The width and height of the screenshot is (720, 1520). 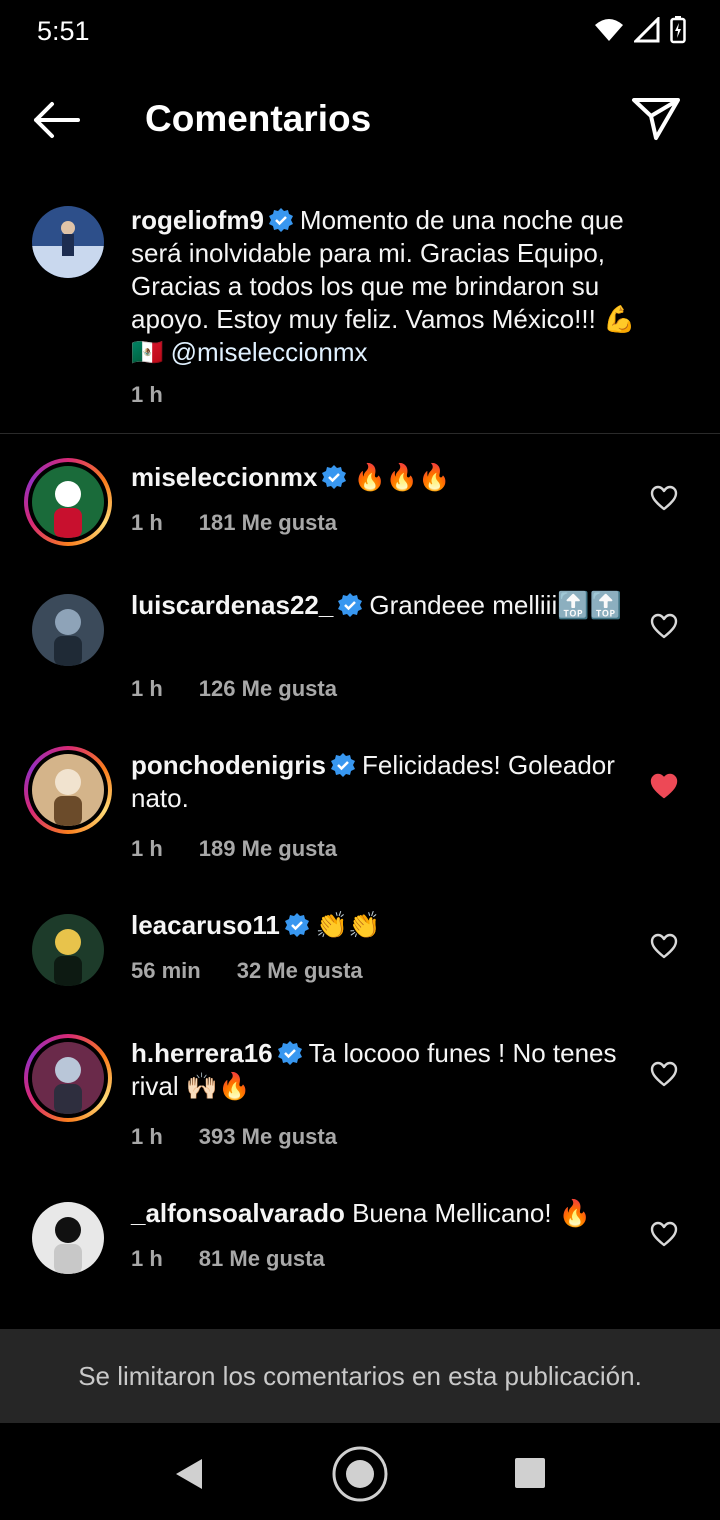 What do you see at coordinates (205, 925) in the screenshot?
I see `comment-username: leacaruso11` at bounding box center [205, 925].